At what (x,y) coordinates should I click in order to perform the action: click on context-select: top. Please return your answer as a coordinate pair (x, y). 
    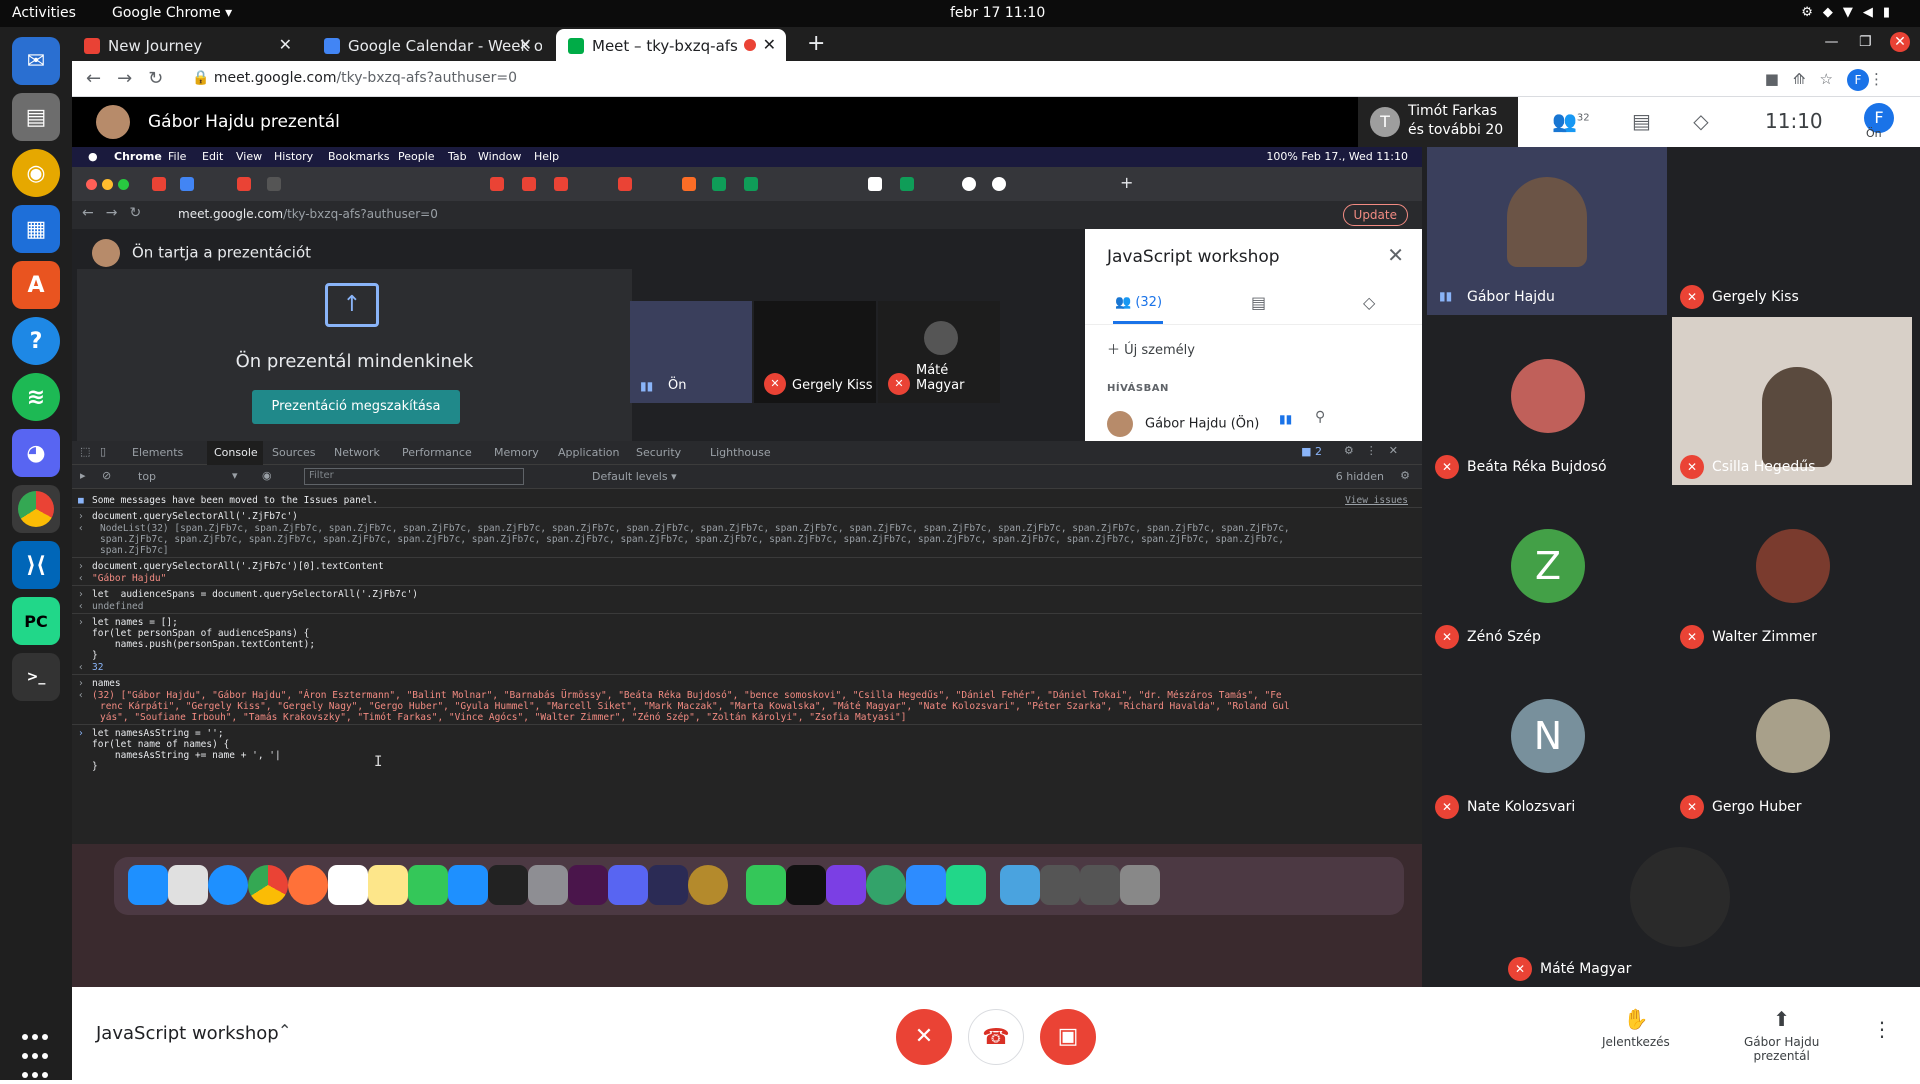
    Looking at the image, I should click on (147, 476).